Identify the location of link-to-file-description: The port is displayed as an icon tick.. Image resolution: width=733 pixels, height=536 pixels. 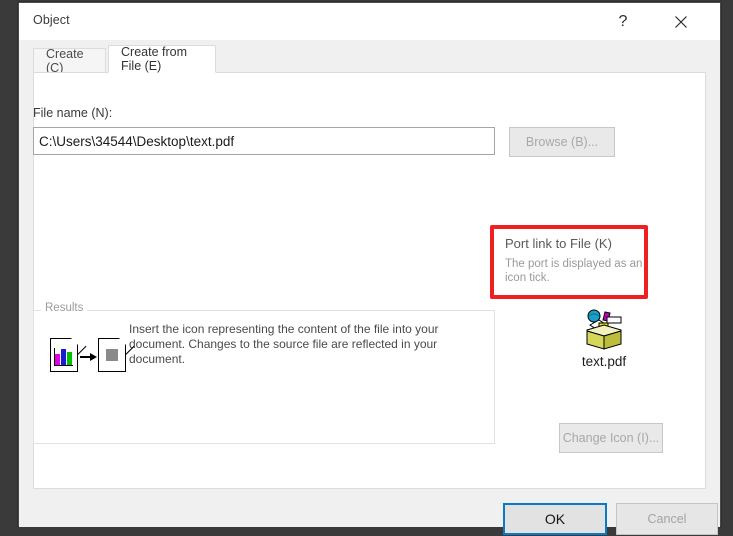
(574, 271).